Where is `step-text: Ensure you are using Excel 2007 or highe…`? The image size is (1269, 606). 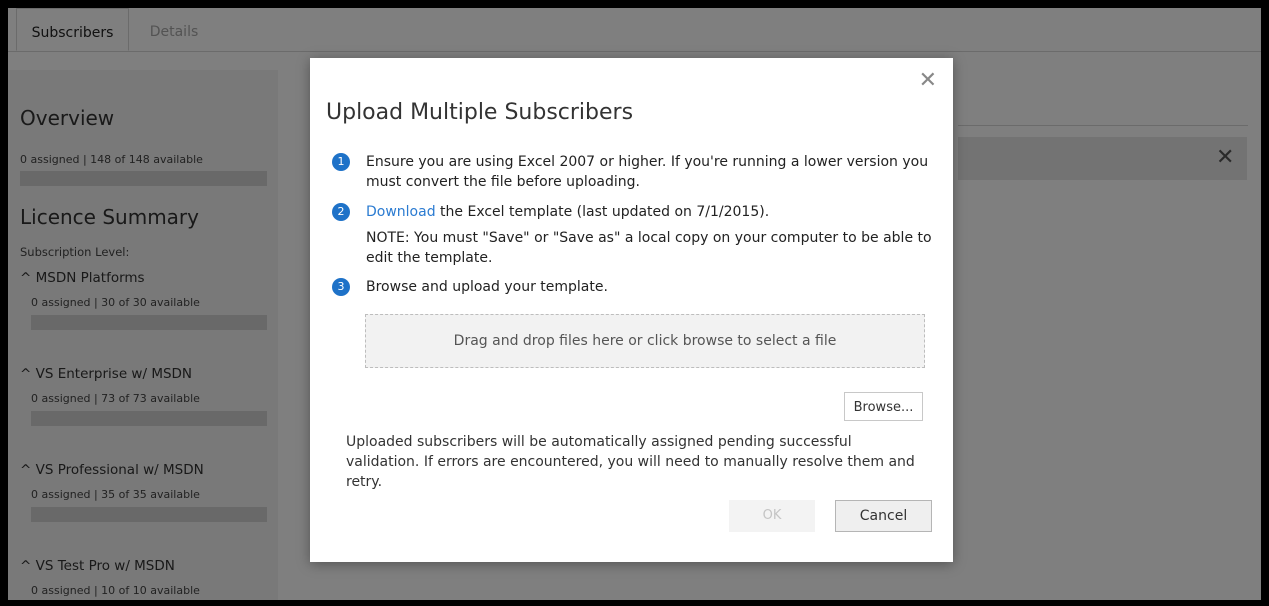
step-text: Ensure you are using Excel 2007 or highe… is located at coordinates (647, 172).